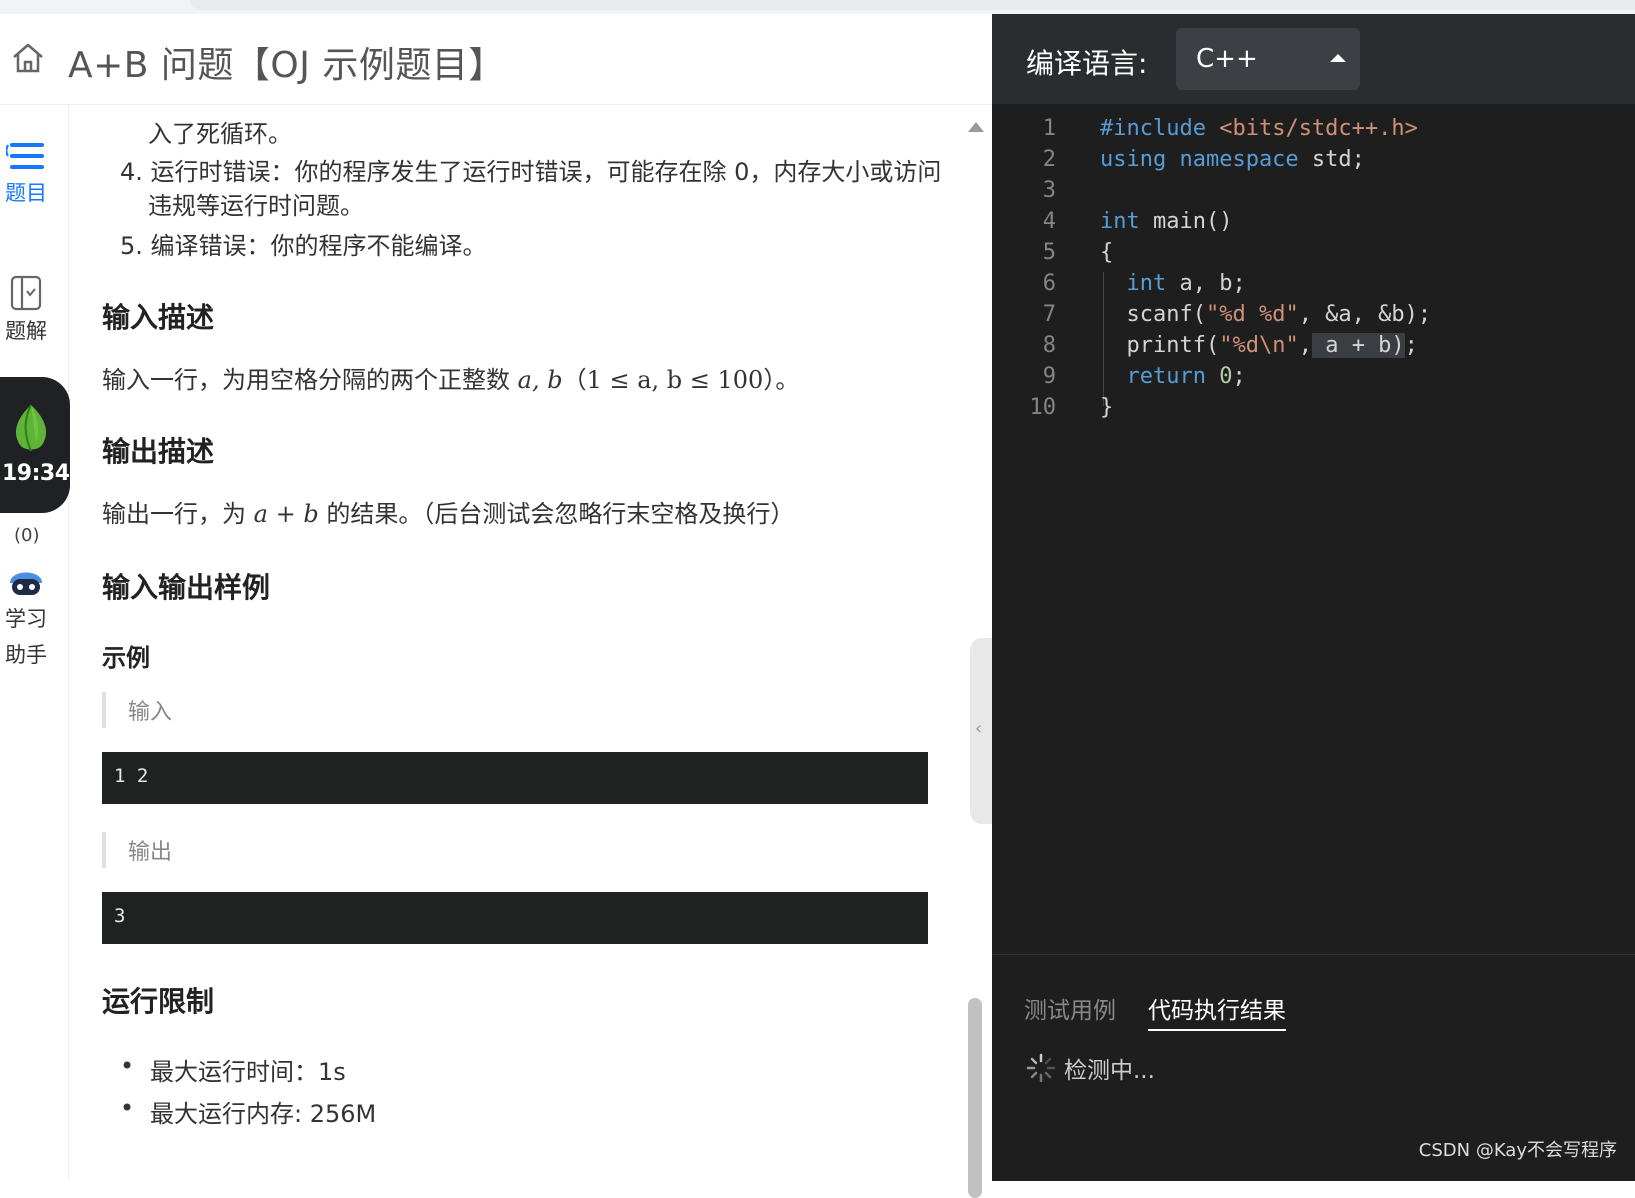 This screenshot has height=1198, width=1635. What do you see at coordinates (515, 918) in the screenshot?
I see `sample-output-box: 3` at bounding box center [515, 918].